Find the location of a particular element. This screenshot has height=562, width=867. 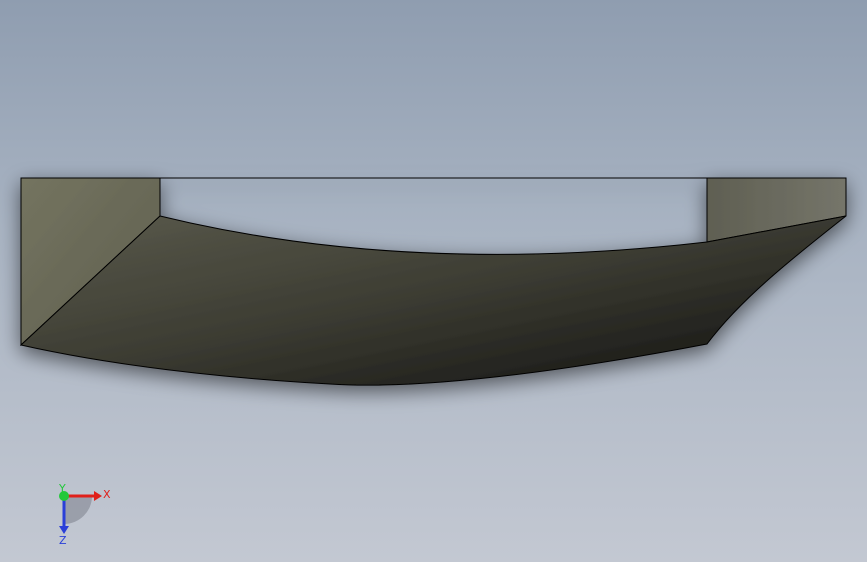

x-axis-label: X is located at coordinates (107, 494).